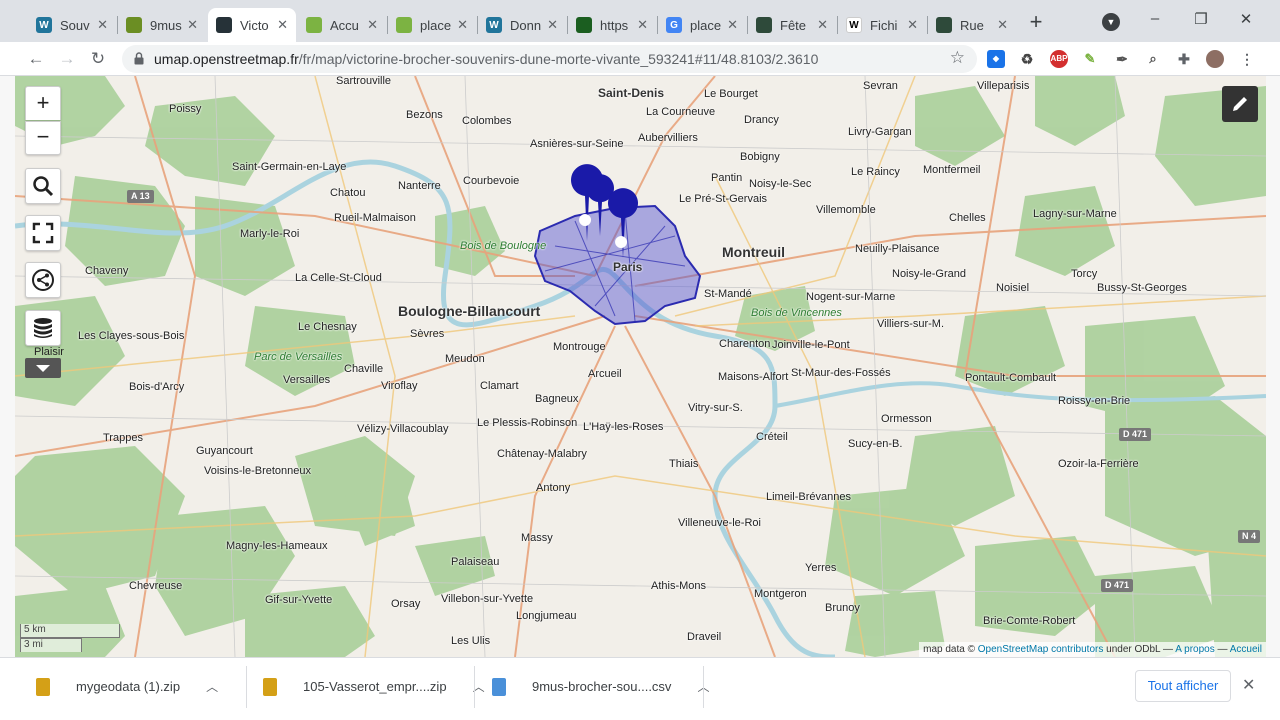 This screenshot has height=720, width=1280. Describe the element at coordinates (668, 138) in the screenshot. I see `place-label: Aubervilliers` at that location.